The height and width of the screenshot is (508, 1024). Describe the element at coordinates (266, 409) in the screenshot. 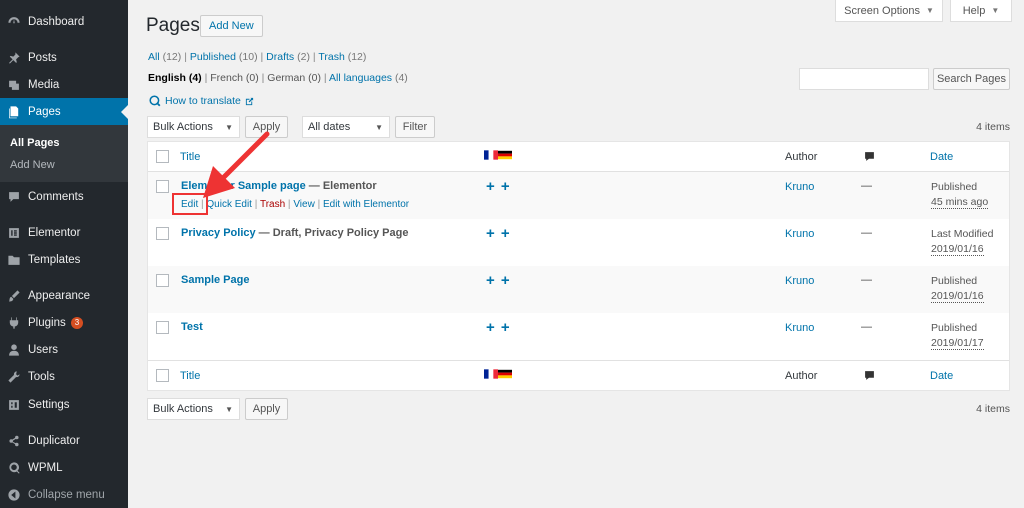

I see `apply-button-bottom: Apply` at that location.